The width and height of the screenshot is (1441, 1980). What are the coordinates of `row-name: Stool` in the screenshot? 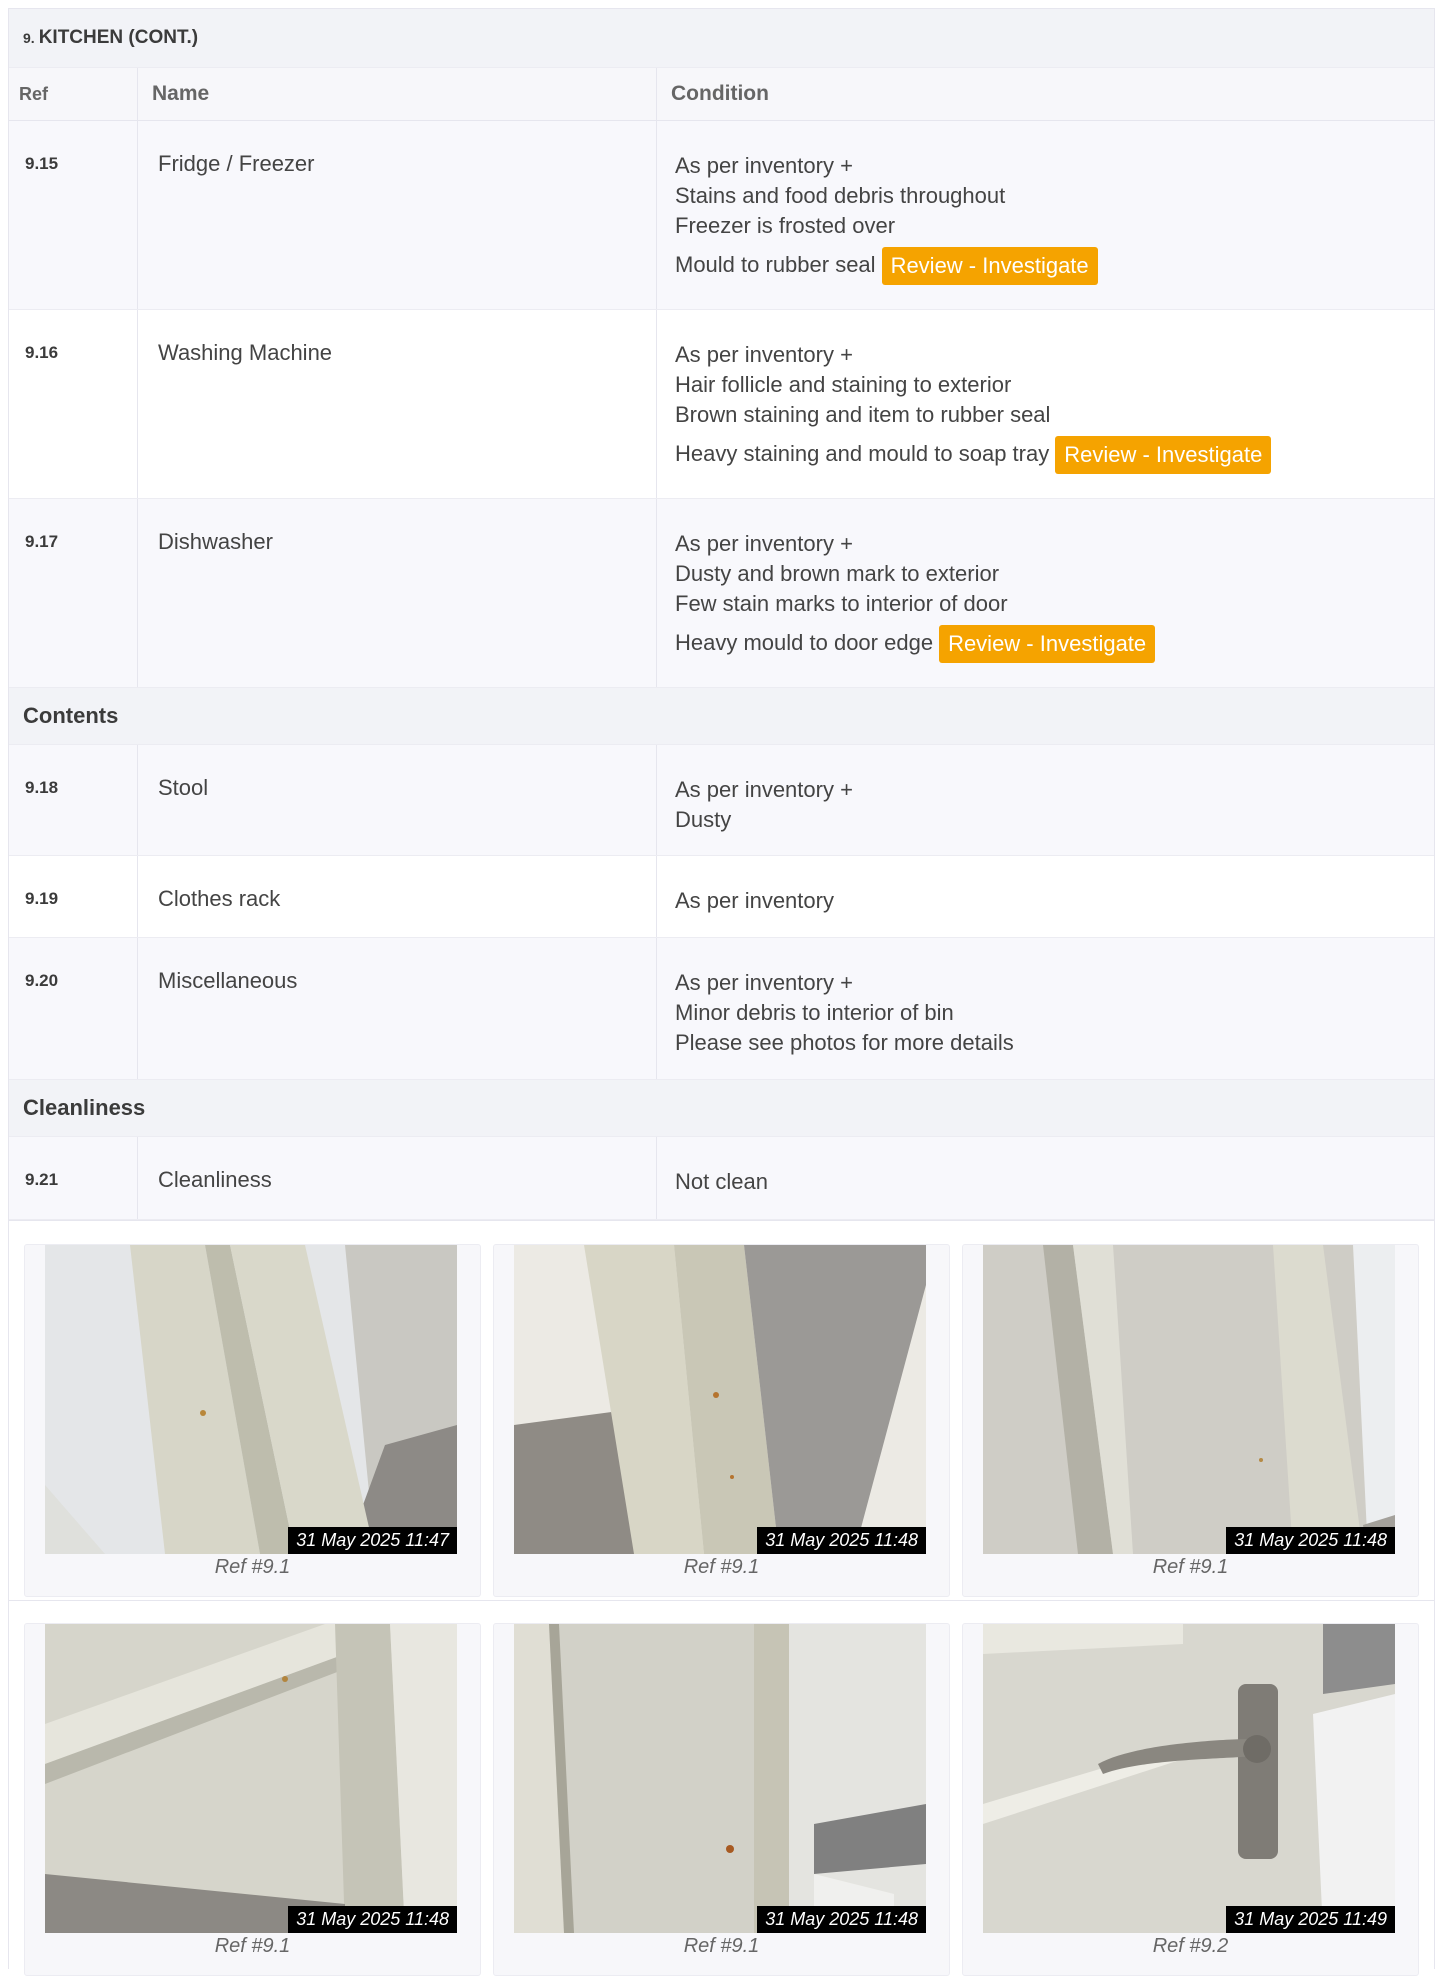 It's located at (397, 800).